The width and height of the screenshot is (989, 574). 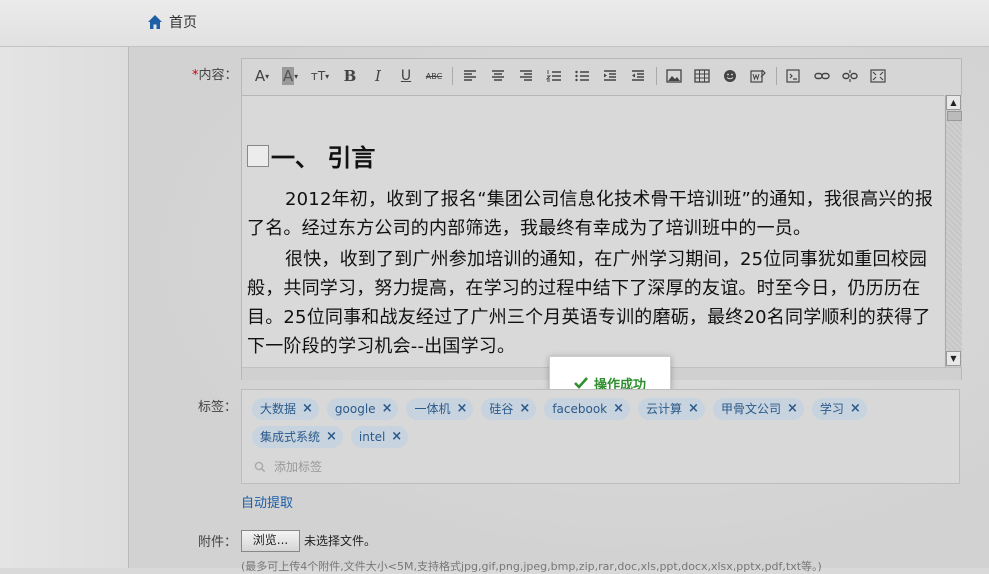 What do you see at coordinates (258, 155) in the screenshot?
I see `image-placeholder-icon` at bounding box center [258, 155].